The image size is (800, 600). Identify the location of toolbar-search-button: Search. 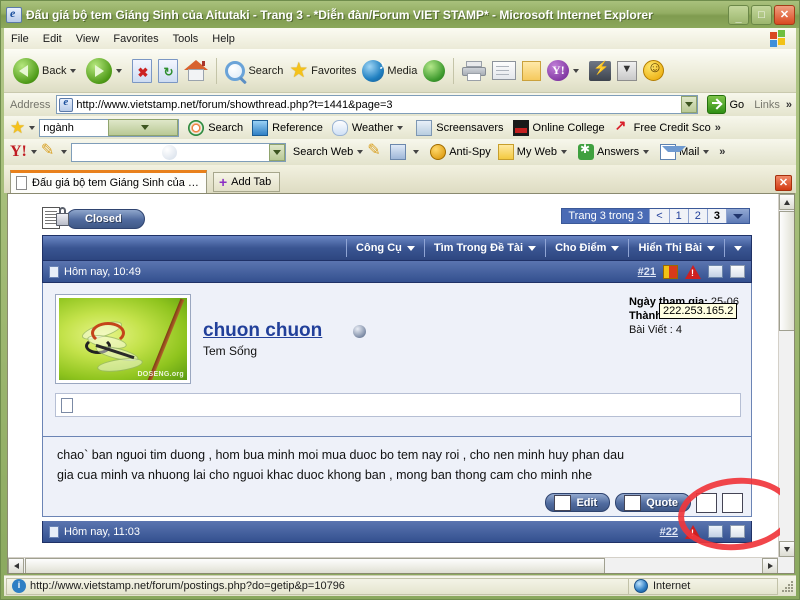
(215, 127).